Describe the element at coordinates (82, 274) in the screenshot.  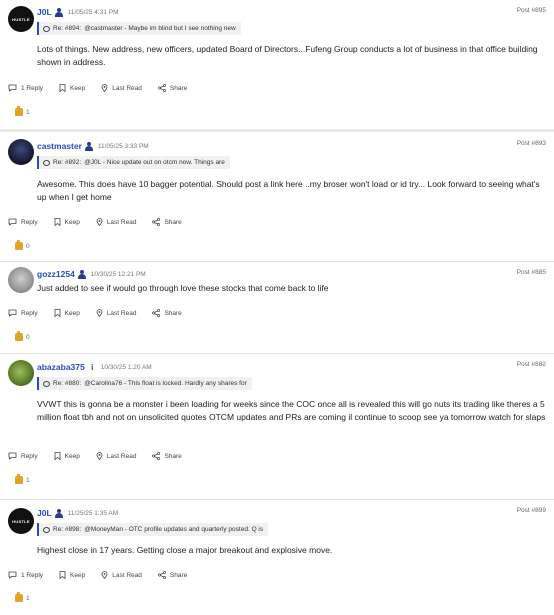
I see `person-icon` at that location.